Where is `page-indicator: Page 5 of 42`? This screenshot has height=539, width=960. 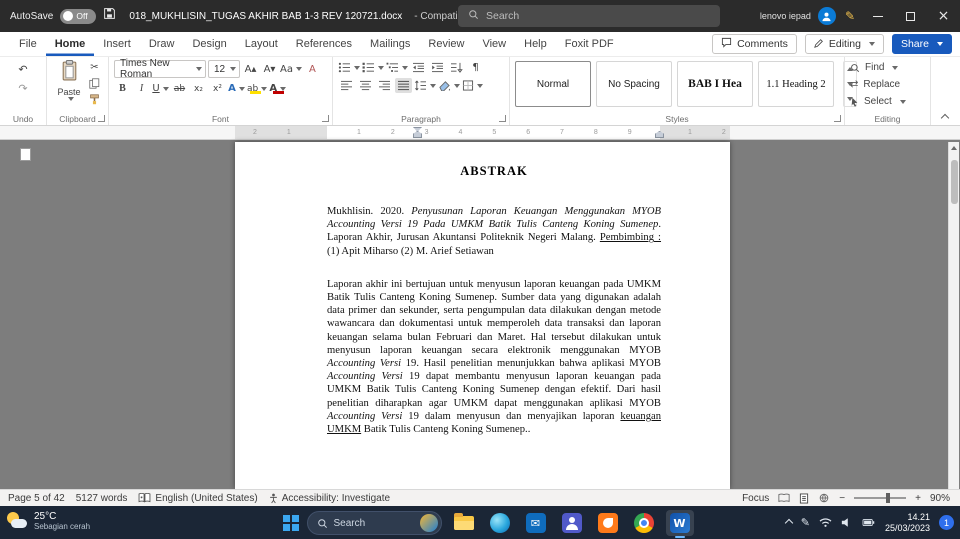
page-indicator: Page 5 of 42 is located at coordinates (36, 498).